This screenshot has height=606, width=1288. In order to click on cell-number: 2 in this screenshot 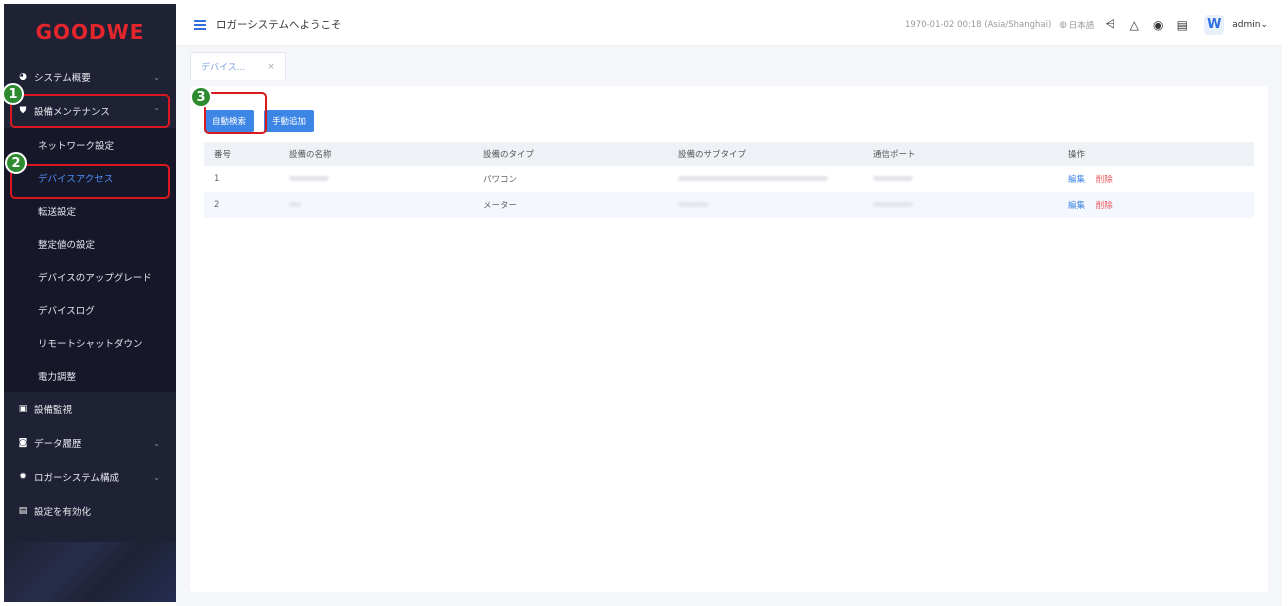, I will do `click(241, 205)`.